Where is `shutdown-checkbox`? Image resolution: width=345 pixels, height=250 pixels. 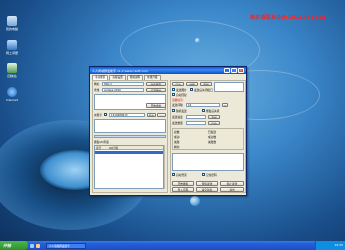
shutdown-checkbox is located at coordinates (203, 110).